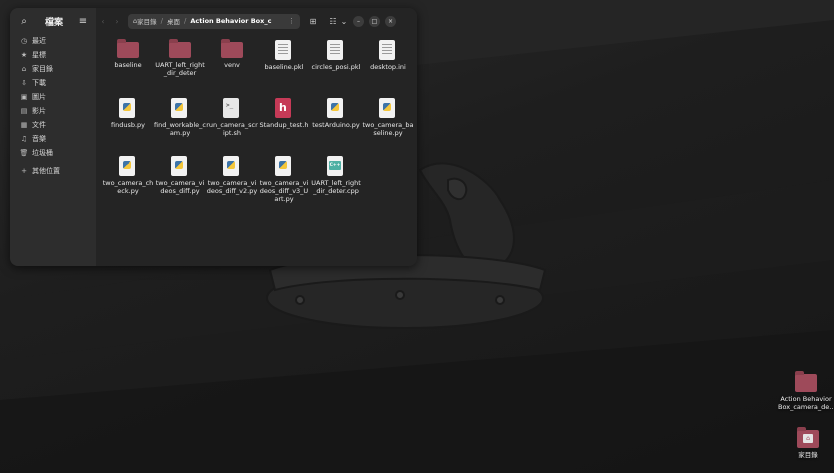 The image size is (834, 473). I want to click on file-item: two_camera_baseline.py, so click(388, 117).